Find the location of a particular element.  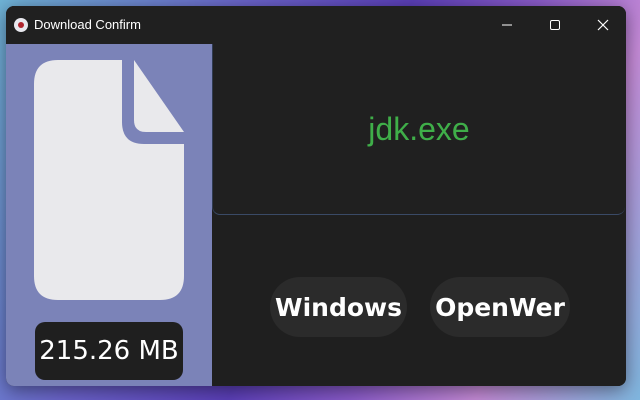

maximize-icon is located at coordinates (555, 25).